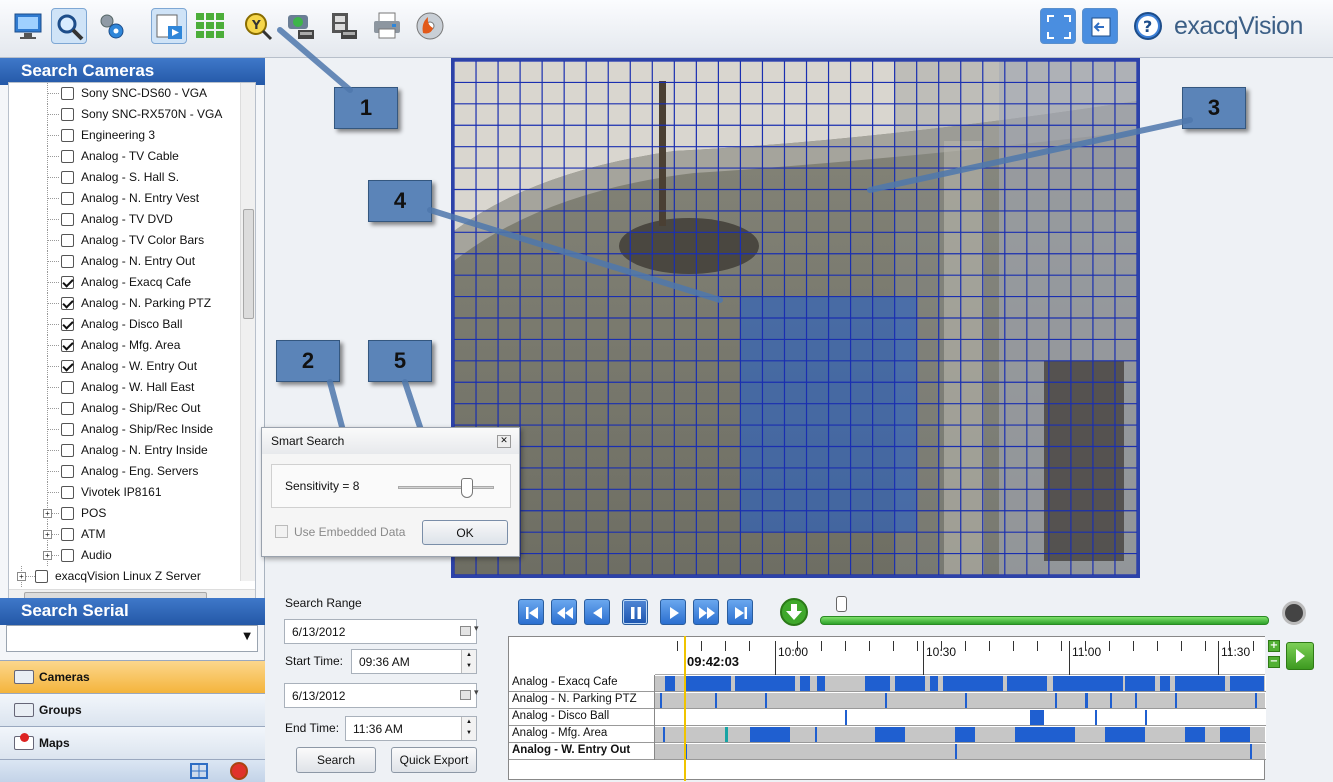 The height and width of the screenshot is (782, 1333). What do you see at coordinates (125, 303) in the screenshot?
I see `camera-tree-item: Analog - N. Parking PTZ` at bounding box center [125, 303].